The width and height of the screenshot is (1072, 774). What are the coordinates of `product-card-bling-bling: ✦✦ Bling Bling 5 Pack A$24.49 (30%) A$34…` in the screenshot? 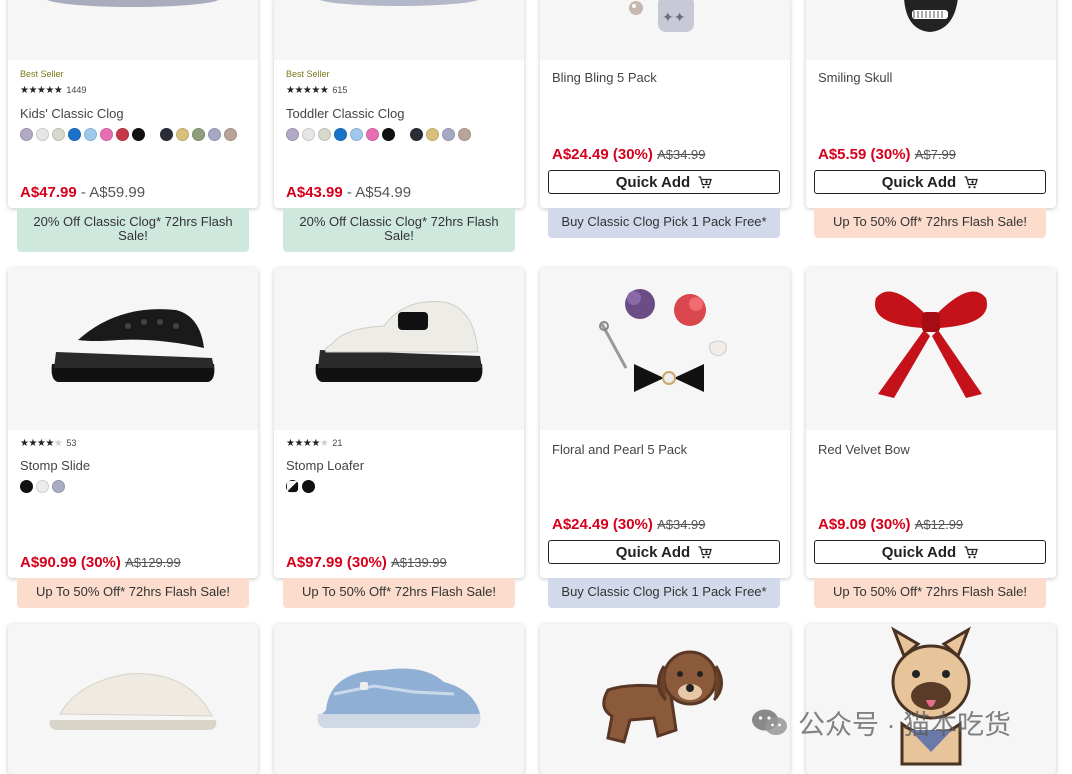 It's located at (665, 104).